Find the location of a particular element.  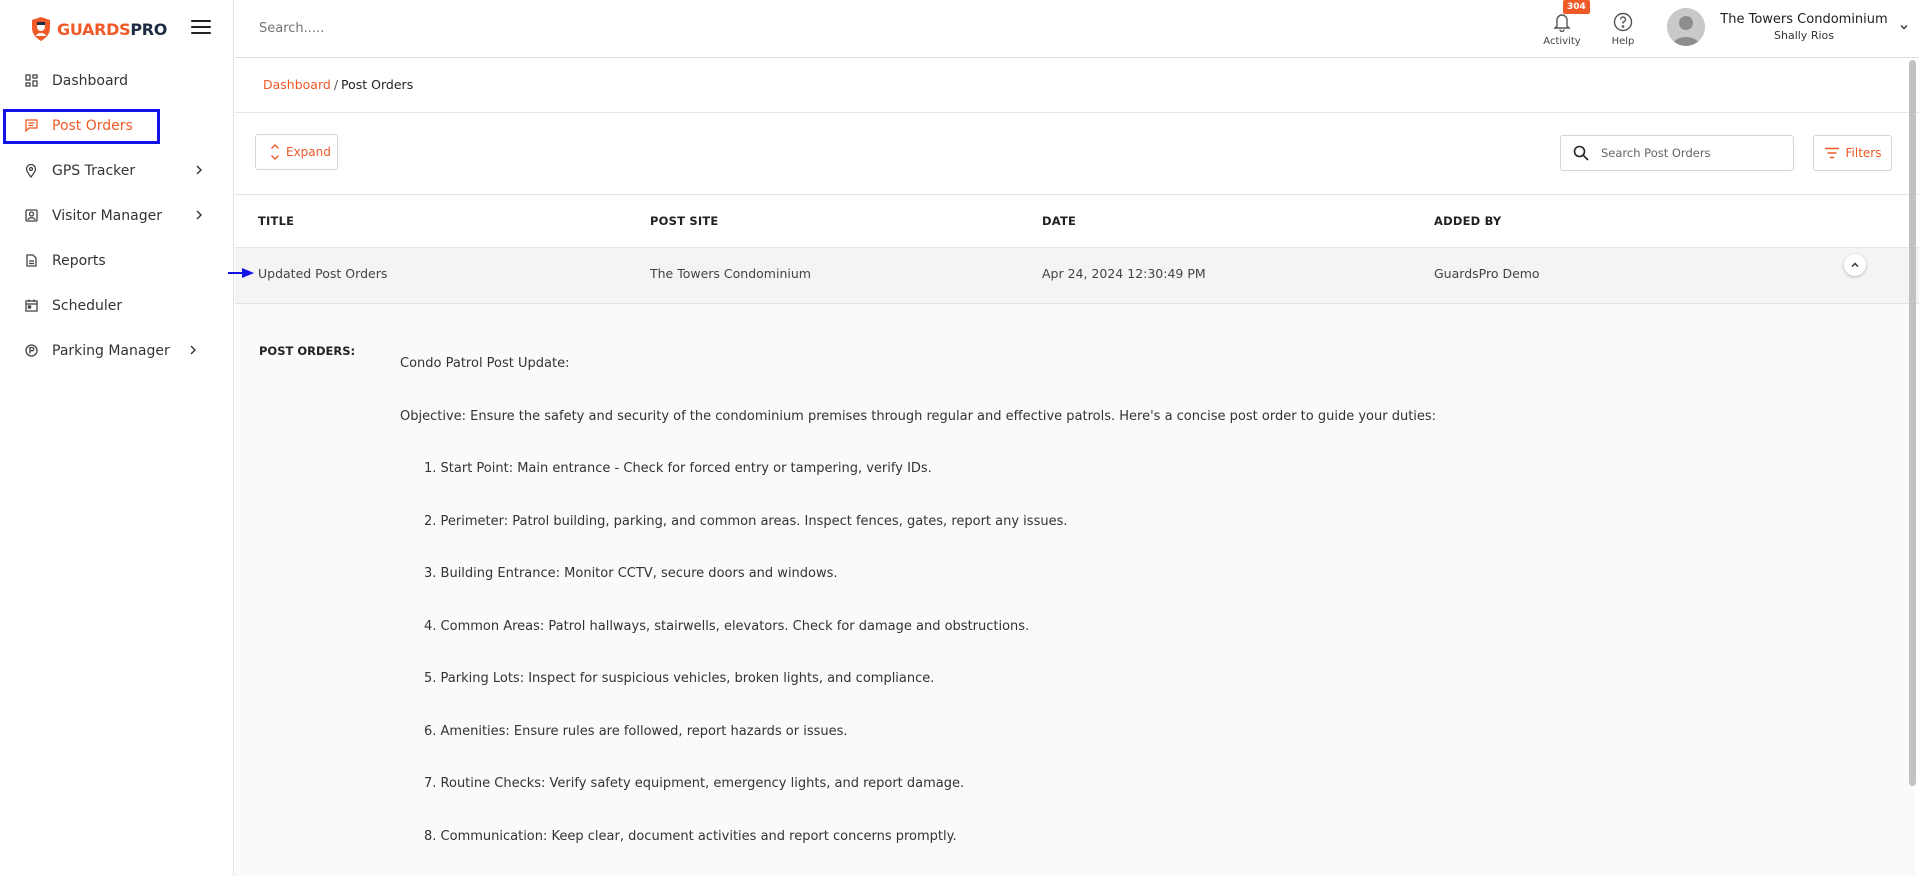

report-icon is located at coordinates (31, 261).